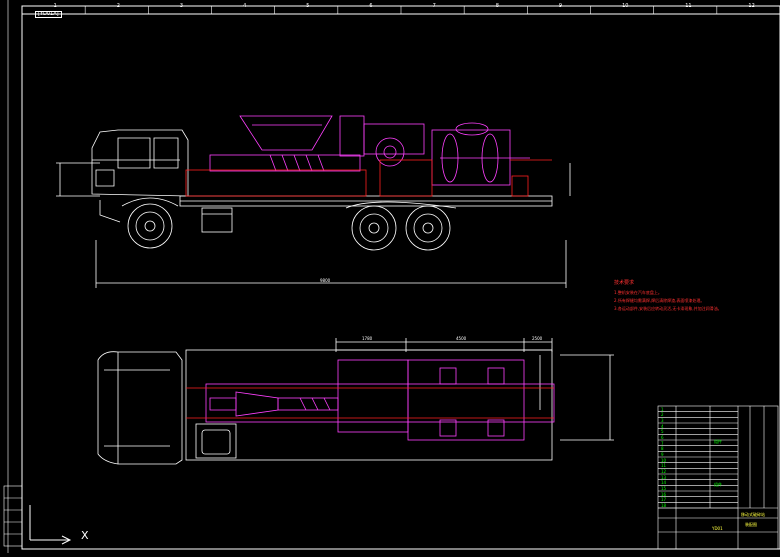  What do you see at coordinates (664, 460) in the screenshot?
I see `title-block-row-number: 10` at bounding box center [664, 460].